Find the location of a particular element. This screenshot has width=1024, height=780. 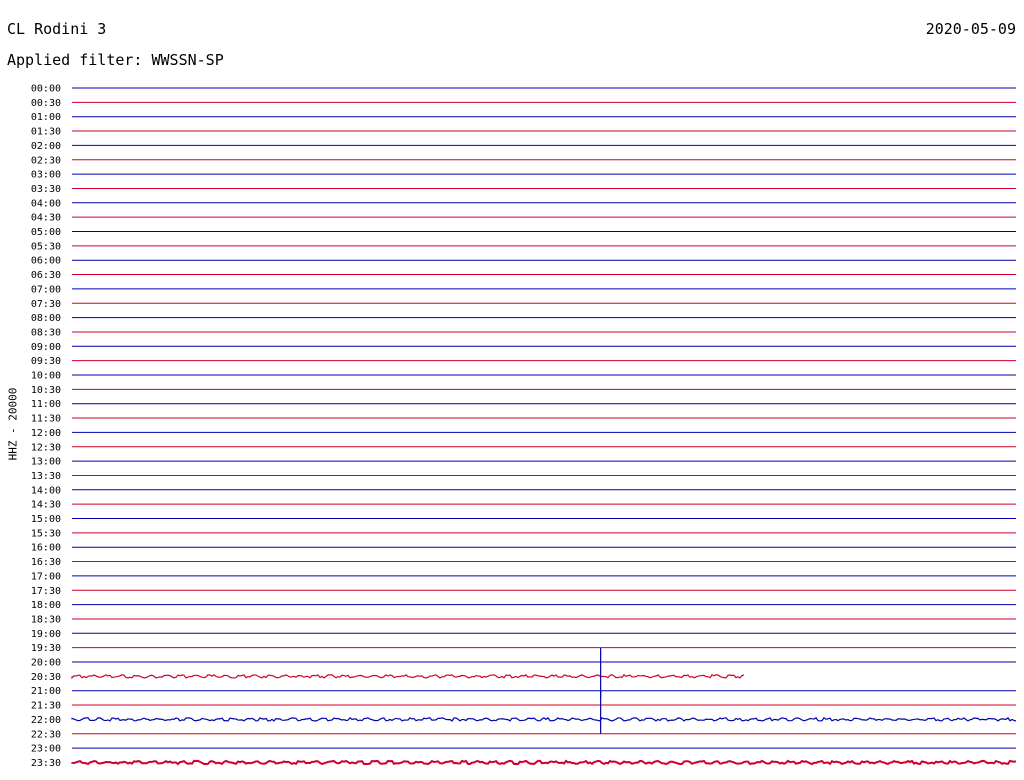

row-label-1430: 14:30 is located at coordinates (46, 505).